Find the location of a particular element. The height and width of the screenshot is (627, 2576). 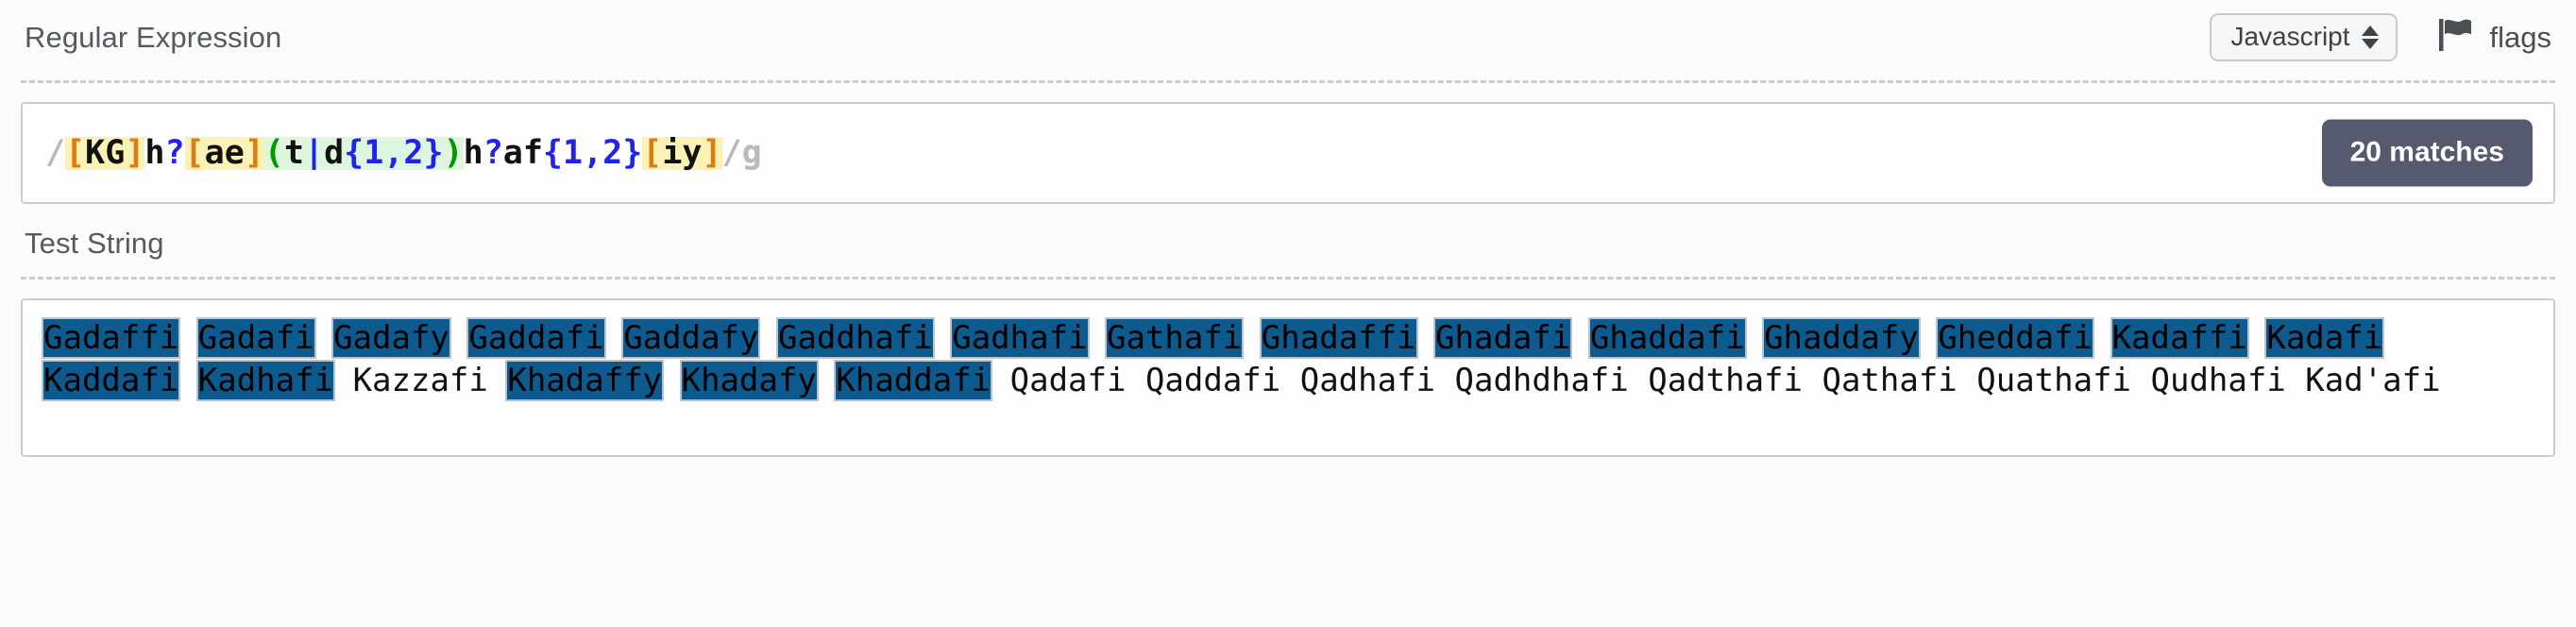

regex-match: Gadafy is located at coordinates (391, 338).